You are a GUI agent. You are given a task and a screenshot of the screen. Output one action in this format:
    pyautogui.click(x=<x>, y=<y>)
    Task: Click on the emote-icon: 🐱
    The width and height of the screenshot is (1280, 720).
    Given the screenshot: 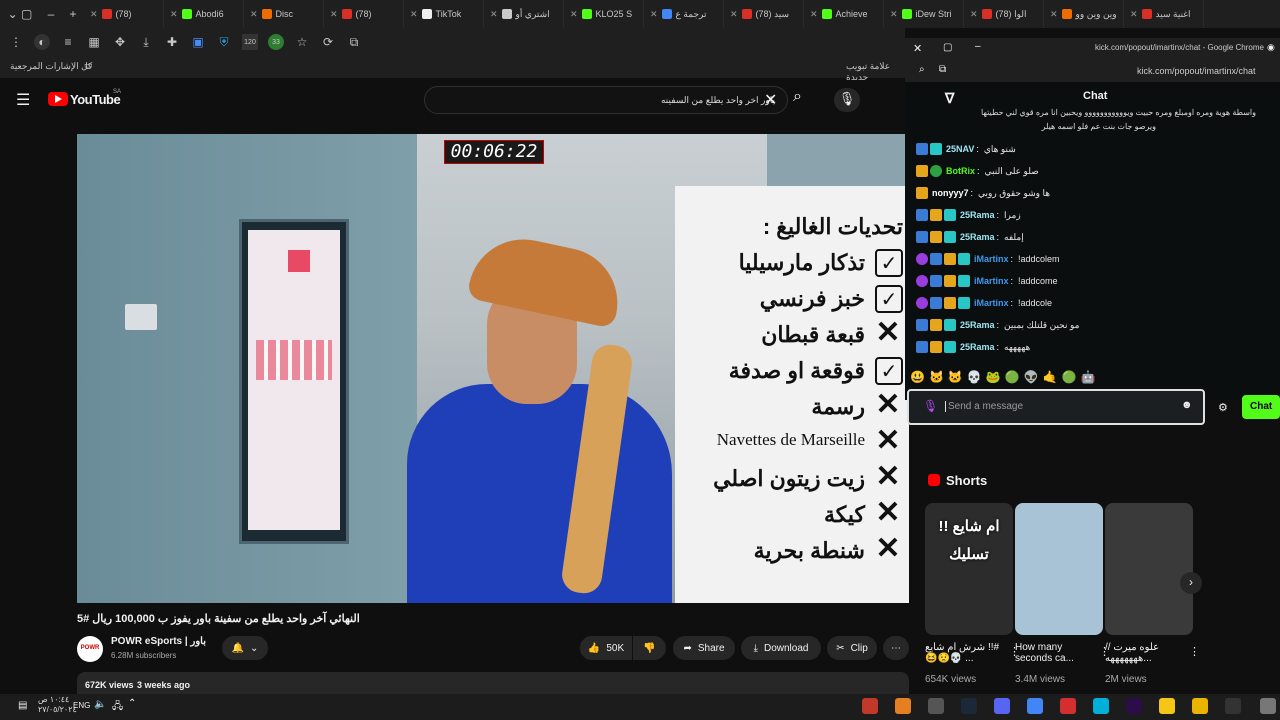 What is the action you would take?
    pyautogui.click(x=955, y=377)
    